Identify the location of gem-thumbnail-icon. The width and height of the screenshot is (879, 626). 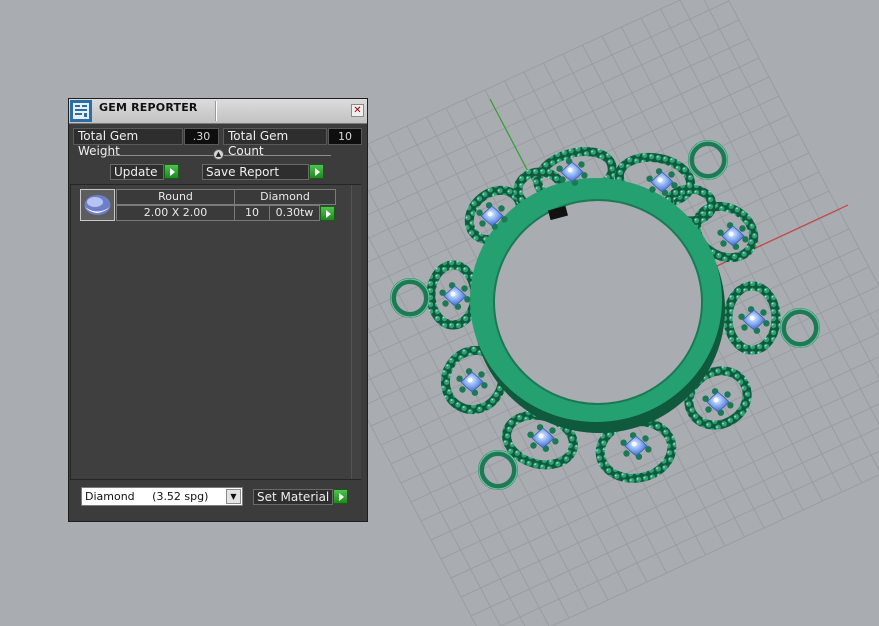
(97, 205).